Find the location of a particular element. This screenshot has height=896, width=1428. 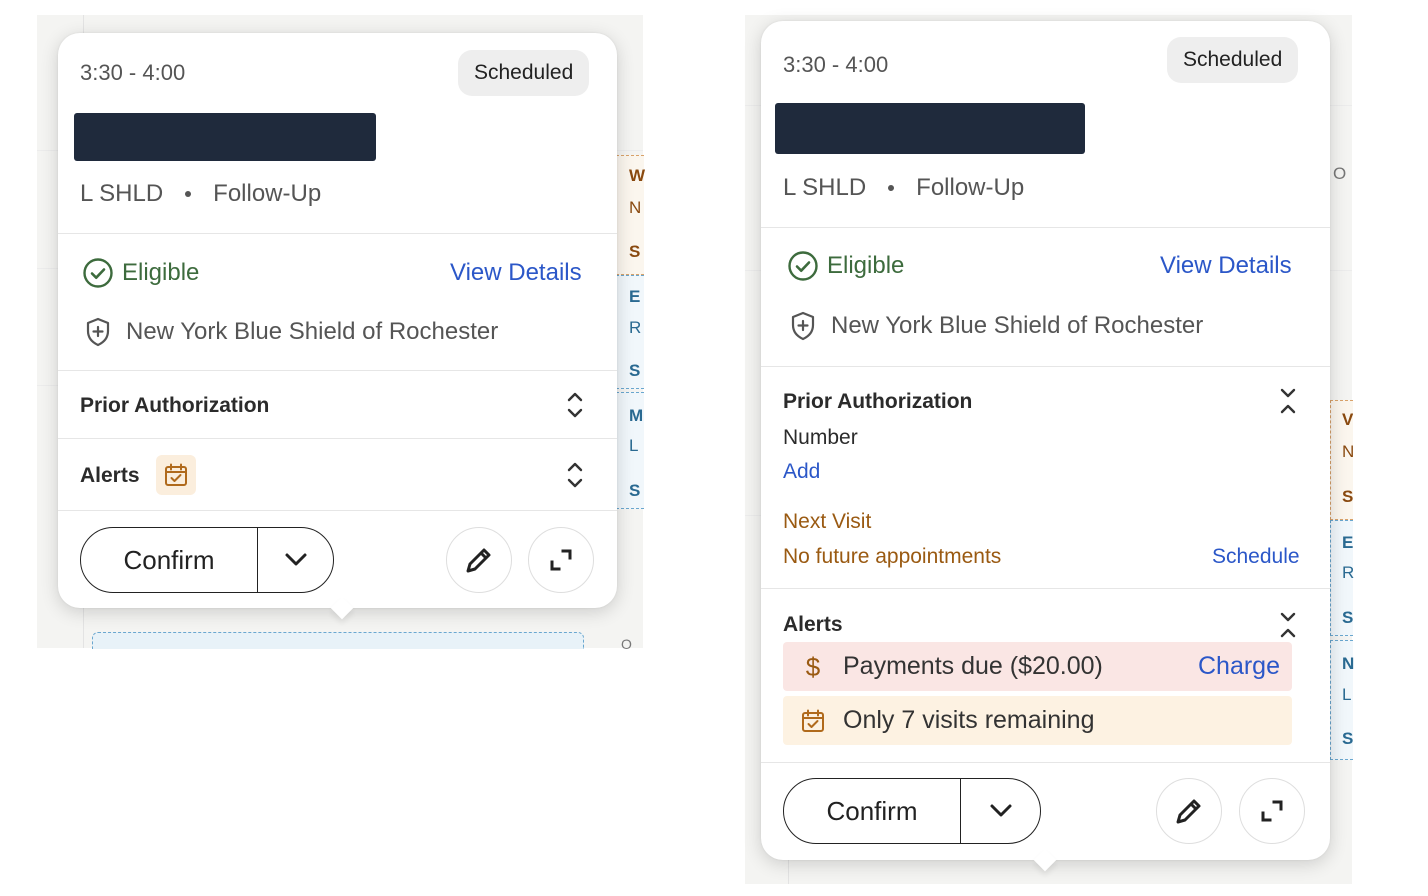

payment-due-text: Payments due ($20.00) is located at coordinates (973, 666).